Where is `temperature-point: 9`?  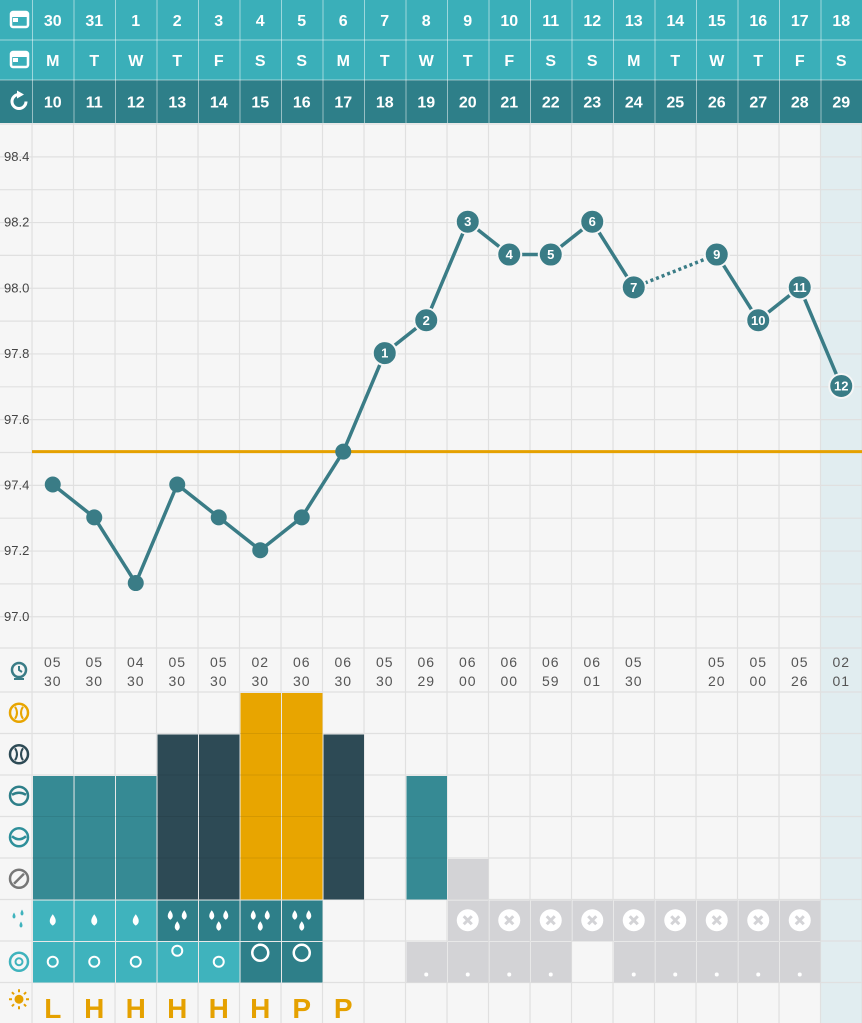 temperature-point: 9 is located at coordinates (716, 254).